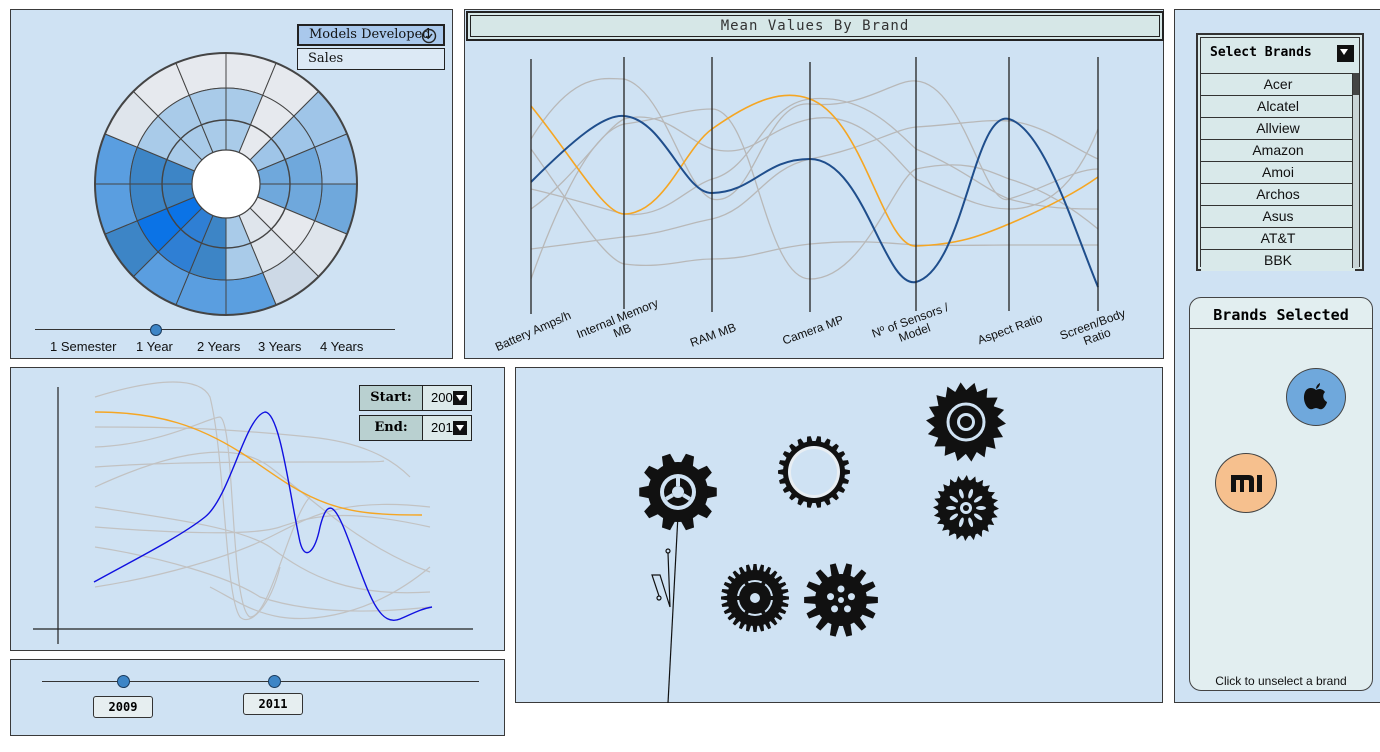  I want to click on gear-stem, so click(665, 608).